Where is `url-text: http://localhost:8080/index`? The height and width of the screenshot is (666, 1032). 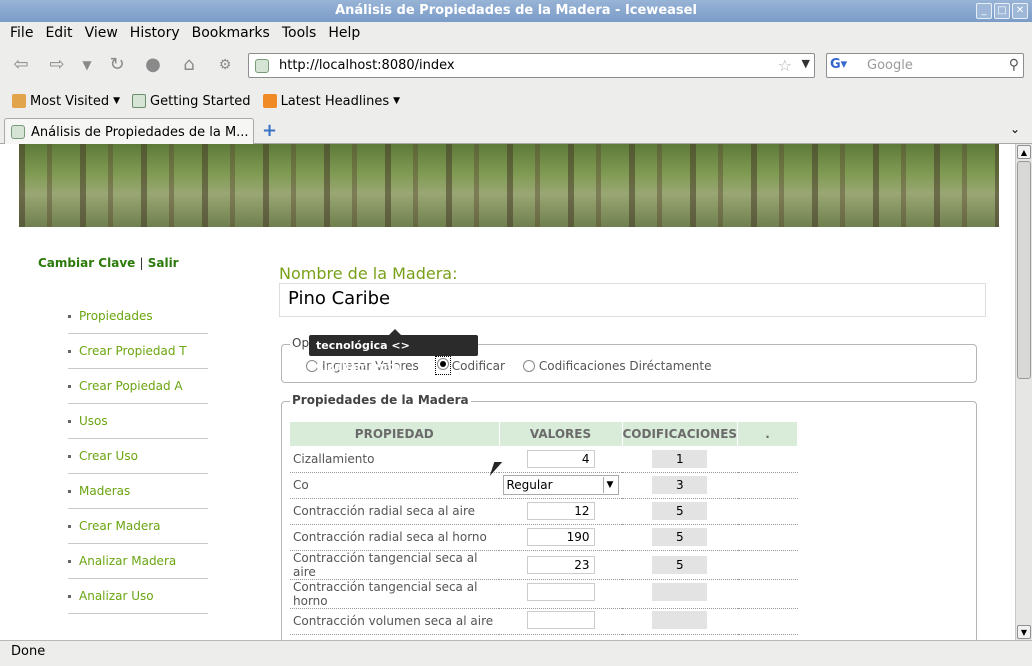
url-text: http://localhost:8080/index is located at coordinates (367, 65).